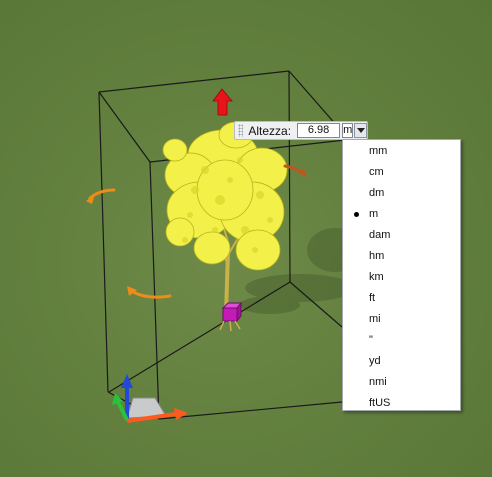 This screenshot has height=477, width=492. I want to click on unit-option-label: hm, so click(377, 256).